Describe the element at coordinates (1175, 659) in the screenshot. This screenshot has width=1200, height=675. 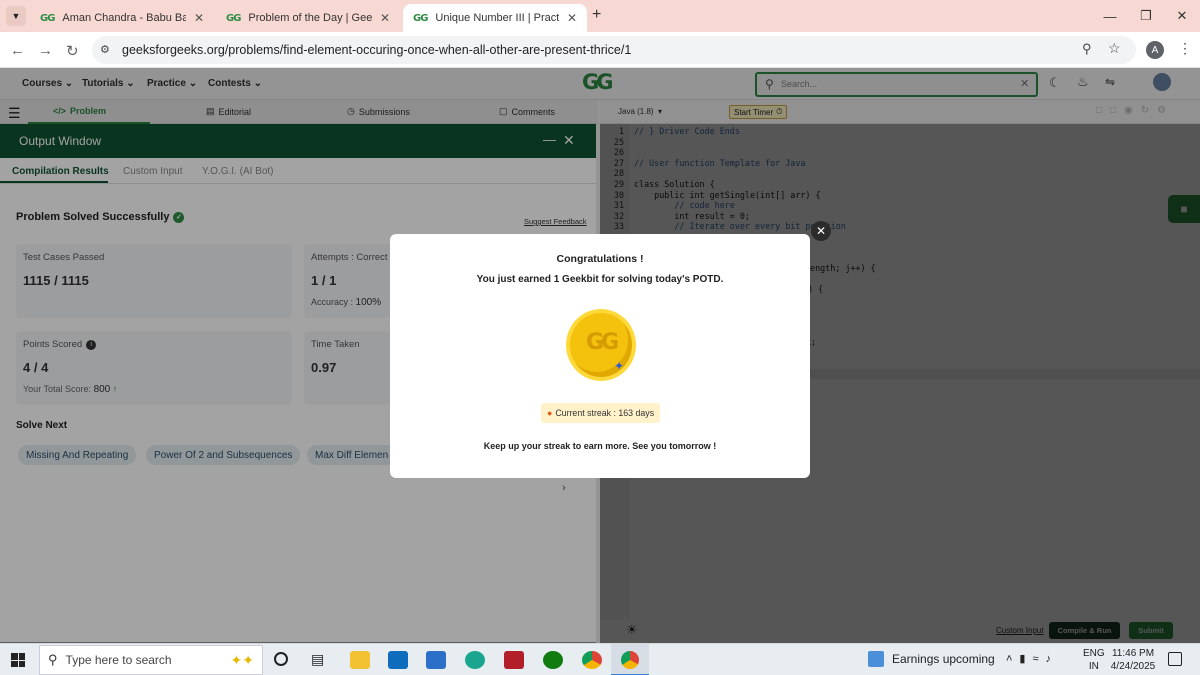
I see `notification-center-icon` at that location.